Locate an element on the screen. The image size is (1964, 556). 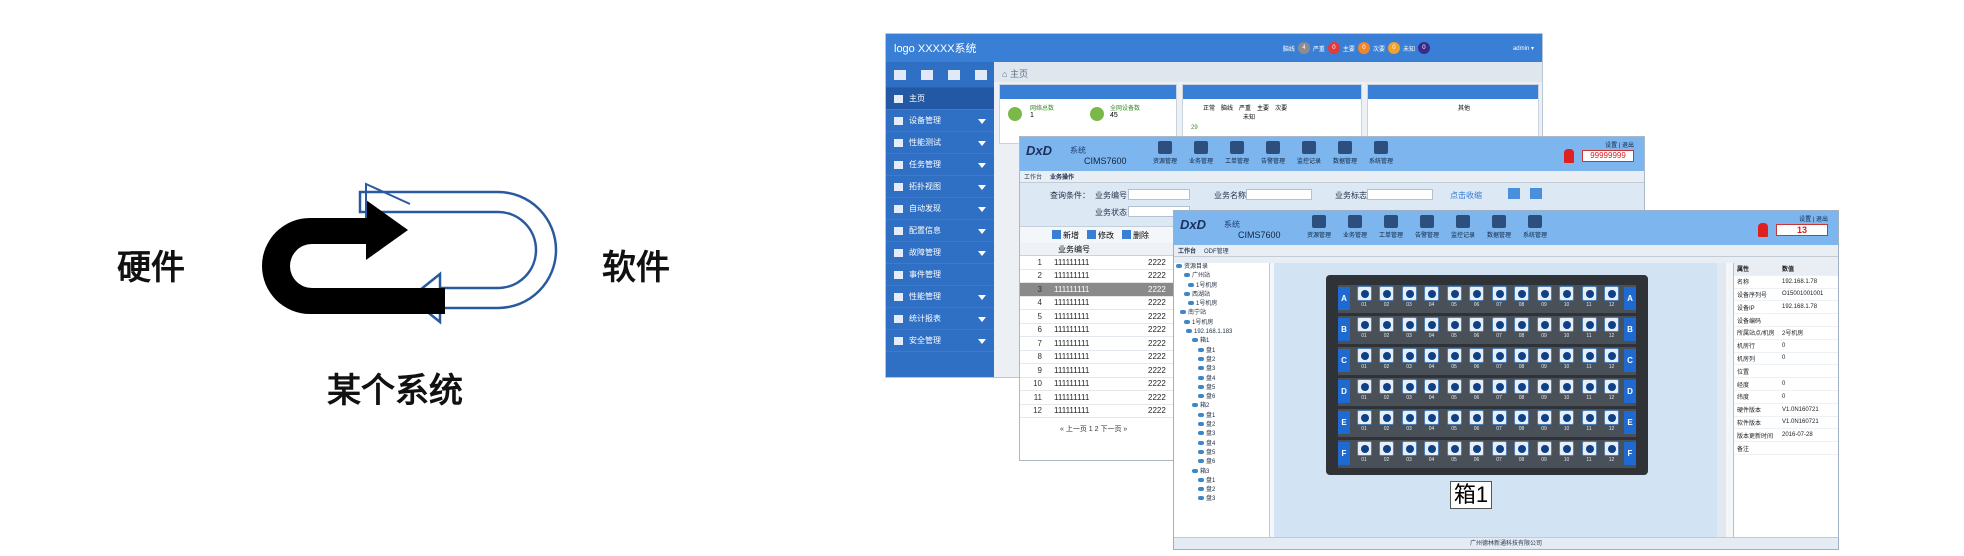
tree-node: 盘3 is located at coordinates (1221, 499).